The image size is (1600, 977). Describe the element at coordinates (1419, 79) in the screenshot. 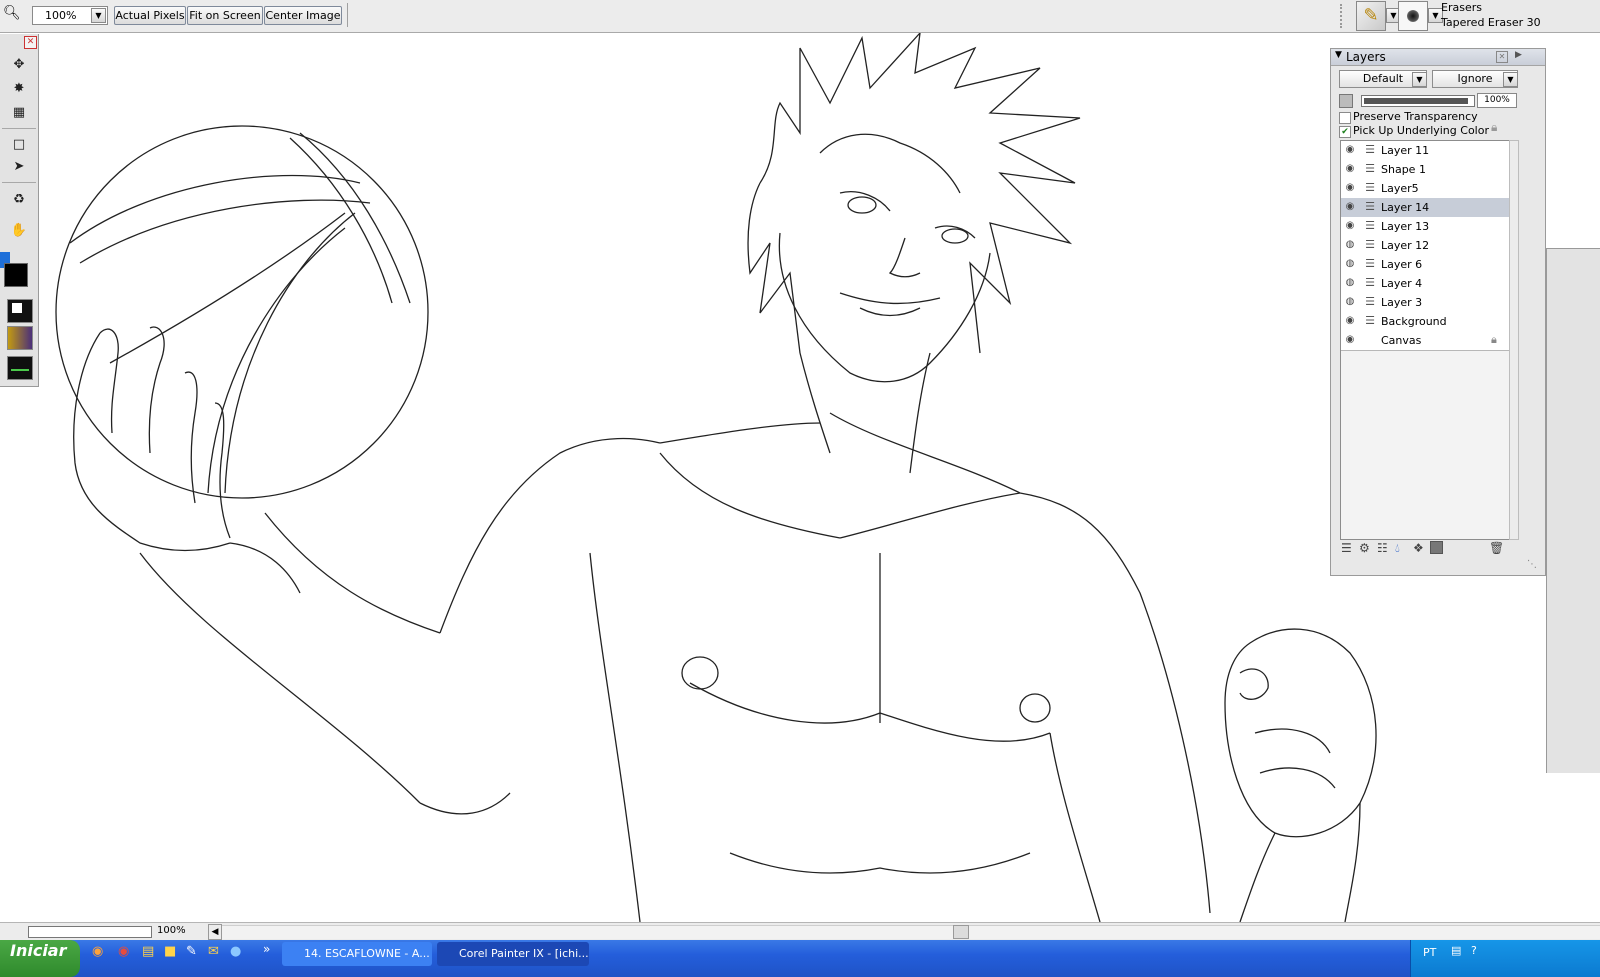

I see `composite-dropdown-arrow: ▼` at that location.